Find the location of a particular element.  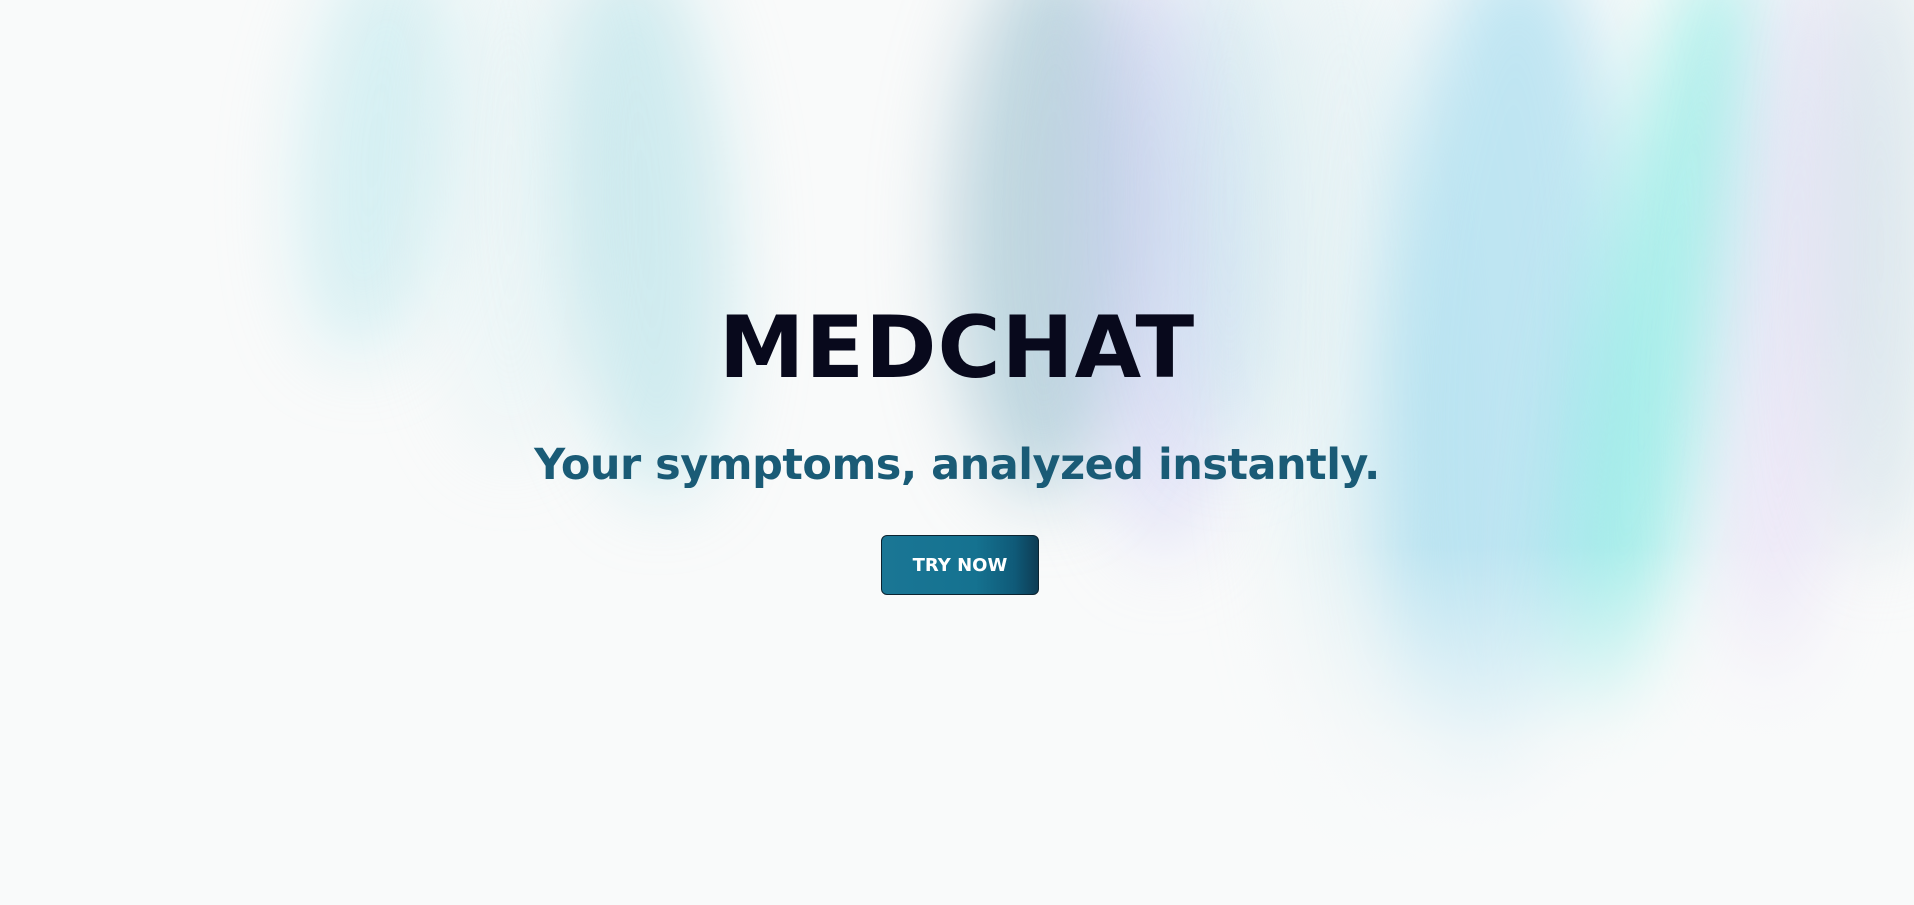

try-now-button: TRY NOW is located at coordinates (960, 565).